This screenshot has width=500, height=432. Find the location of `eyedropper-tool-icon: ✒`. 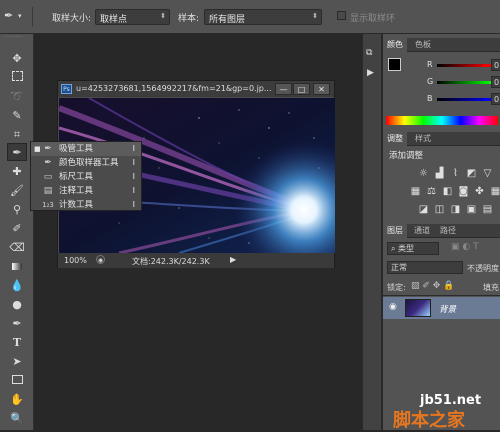

eyedropper-tool-icon: ✒ is located at coordinates (17, 152).